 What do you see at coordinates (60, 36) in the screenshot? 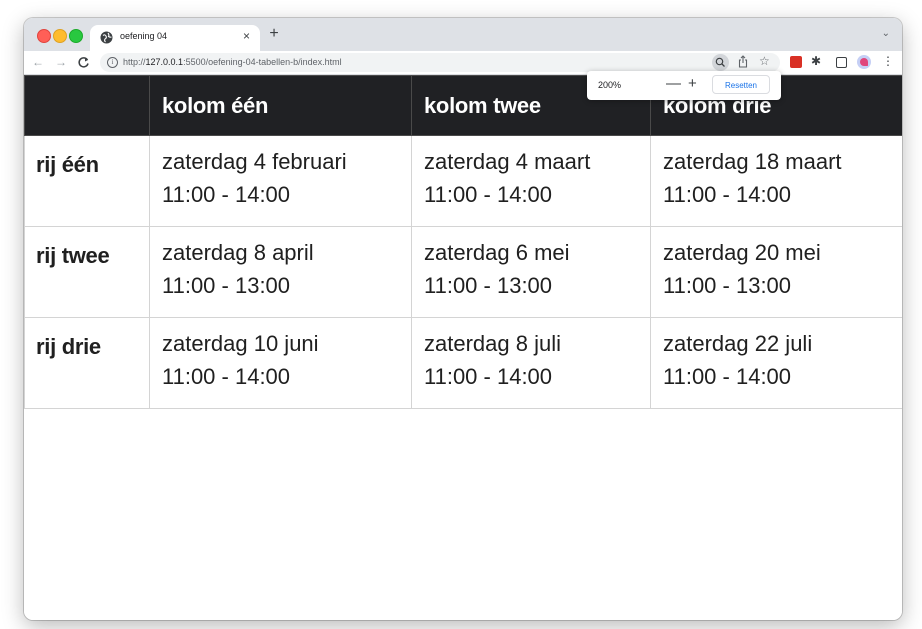
I see `minimize-window-button` at bounding box center [60, 36].